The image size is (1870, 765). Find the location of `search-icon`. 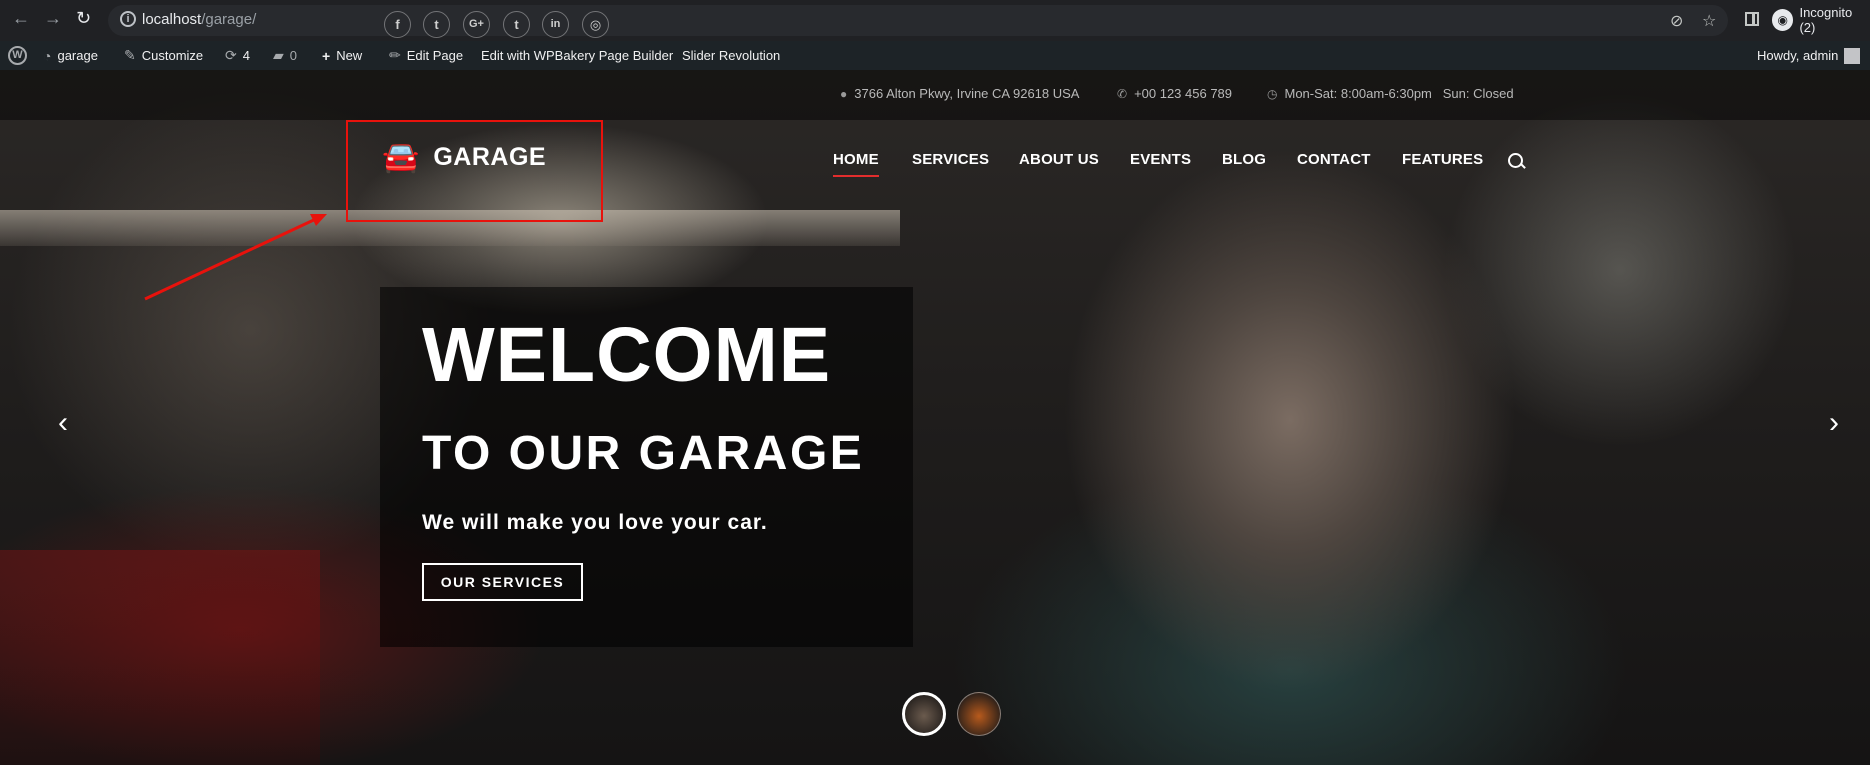

search-icon is located at coordinates (1515, 160).